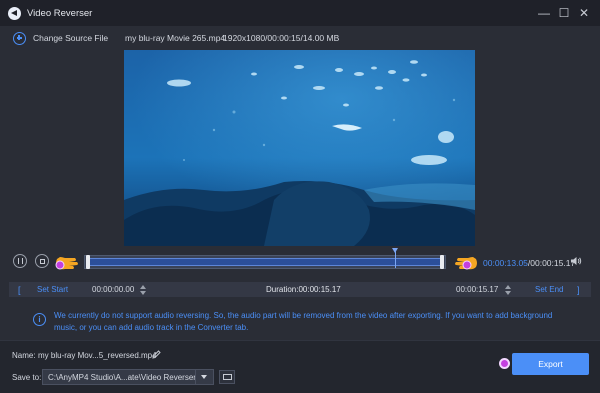 This screenshot has width=600, height=393. What do you see at coordinates (300, 13) in the screenshot?
I see `title-bar: Video Reverser — ☐ ✕` at bounding box center [300, 13].